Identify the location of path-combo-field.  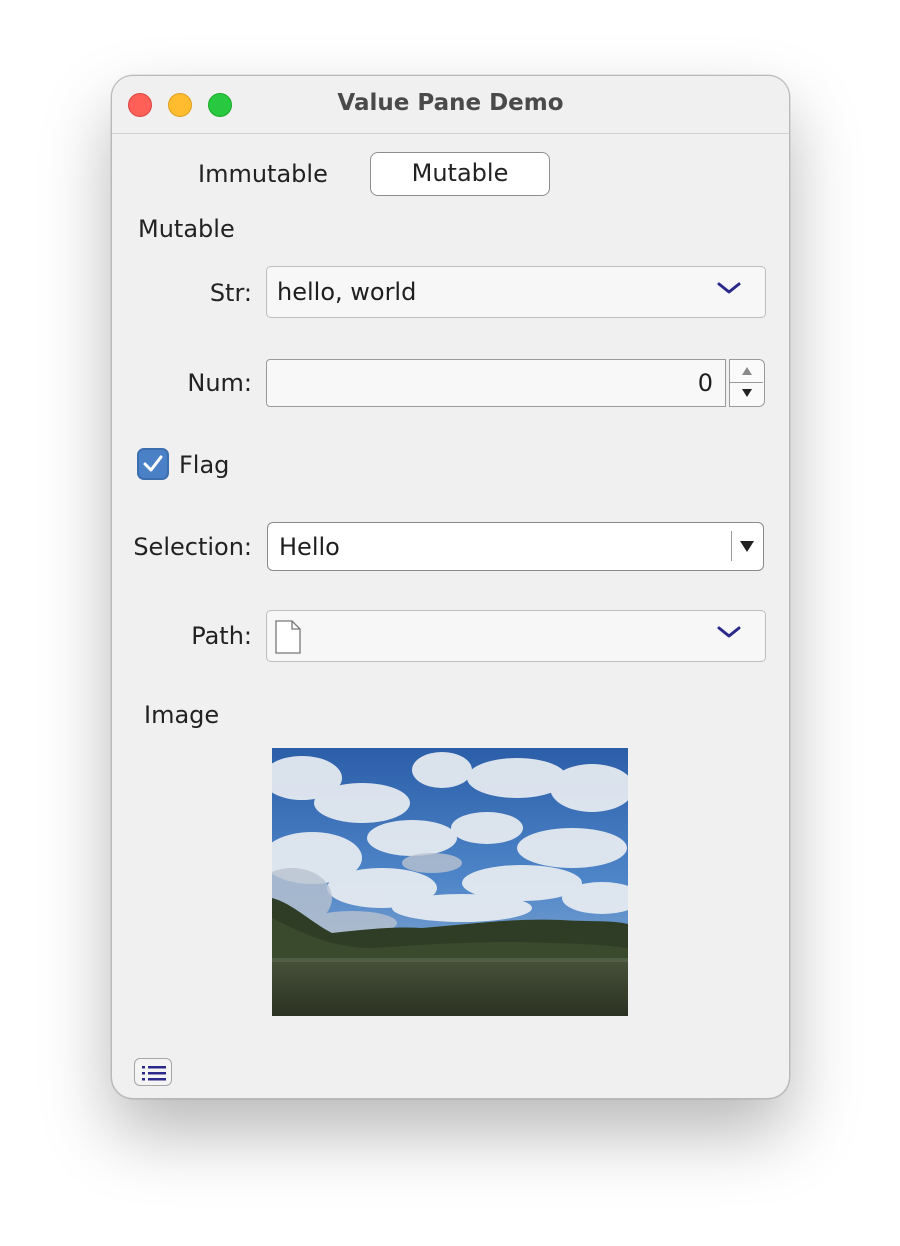
(516, 636).